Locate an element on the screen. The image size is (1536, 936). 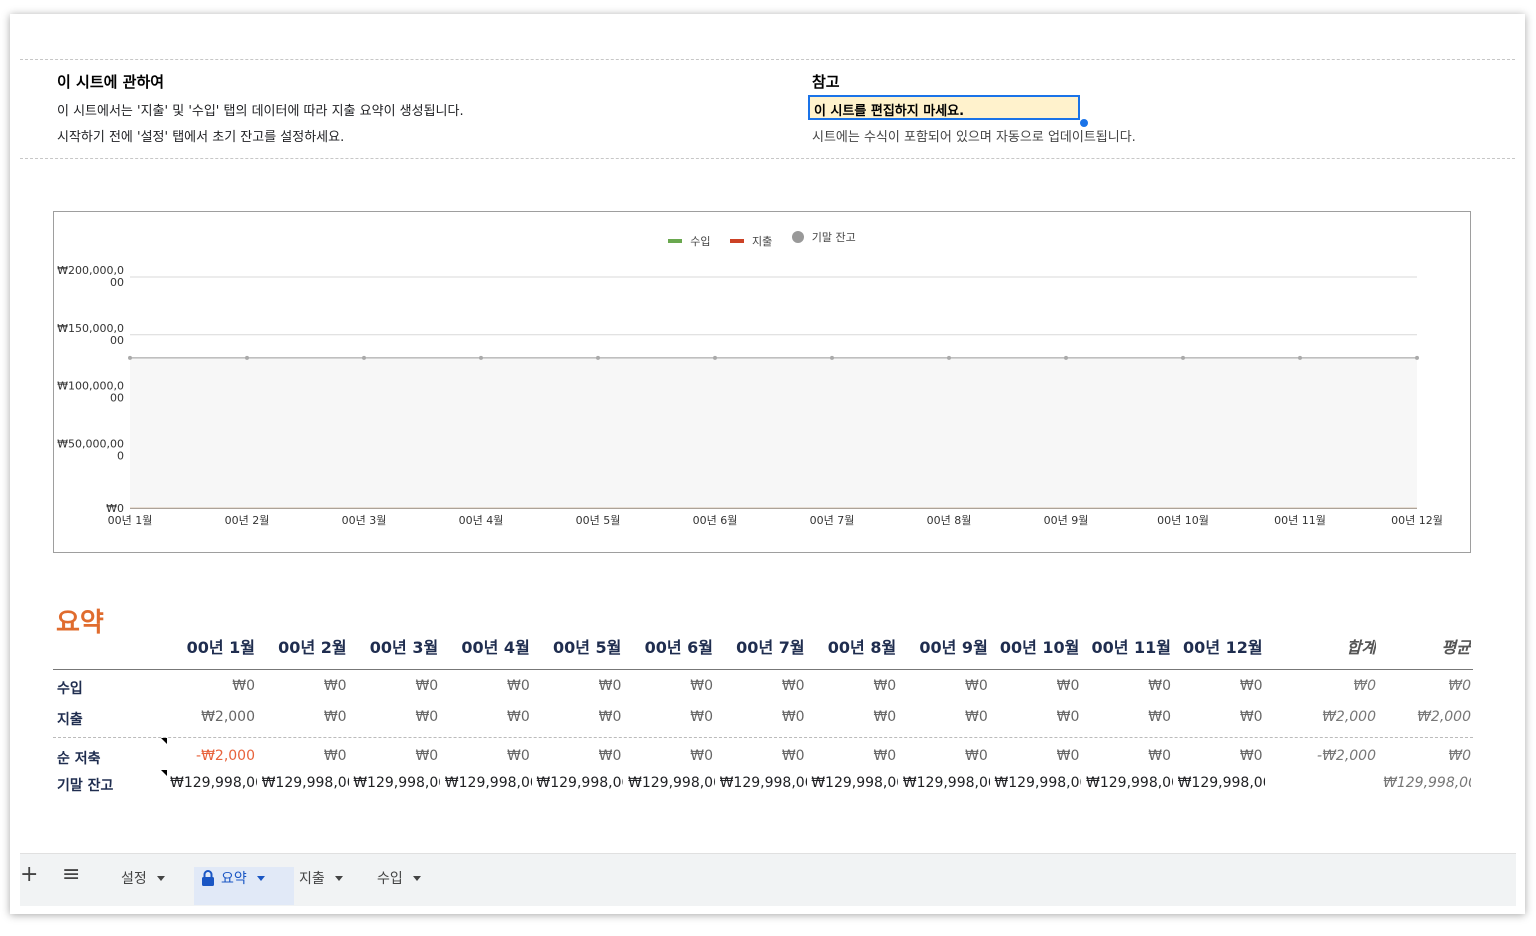
about-line-2: 시작하기 전에 '설정' 탭에서 초기 잔고를 설정하세요. is located at coordinates (201, 137).